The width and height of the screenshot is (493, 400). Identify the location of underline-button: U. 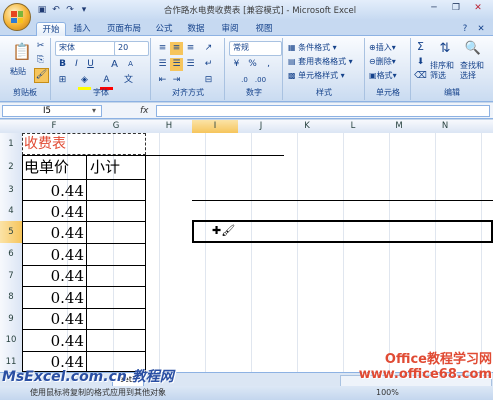
(90, 64).